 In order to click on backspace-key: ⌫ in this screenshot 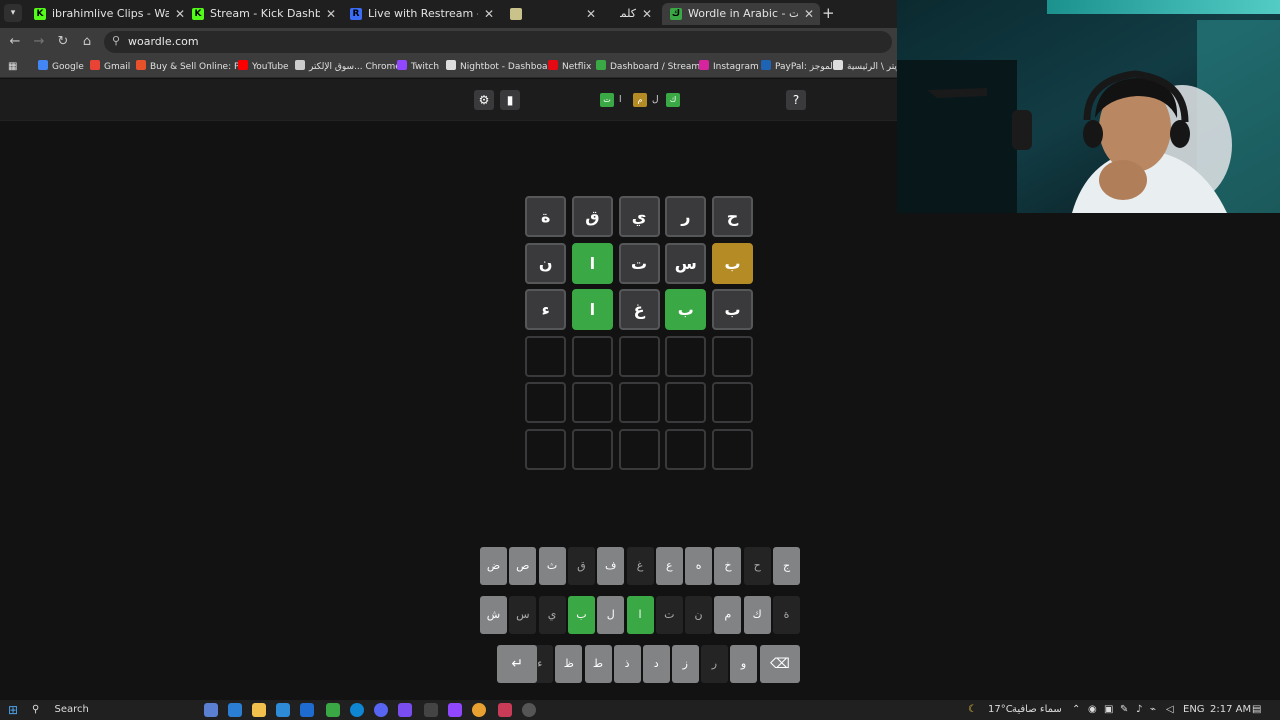, I will do `click(780, 664)`.